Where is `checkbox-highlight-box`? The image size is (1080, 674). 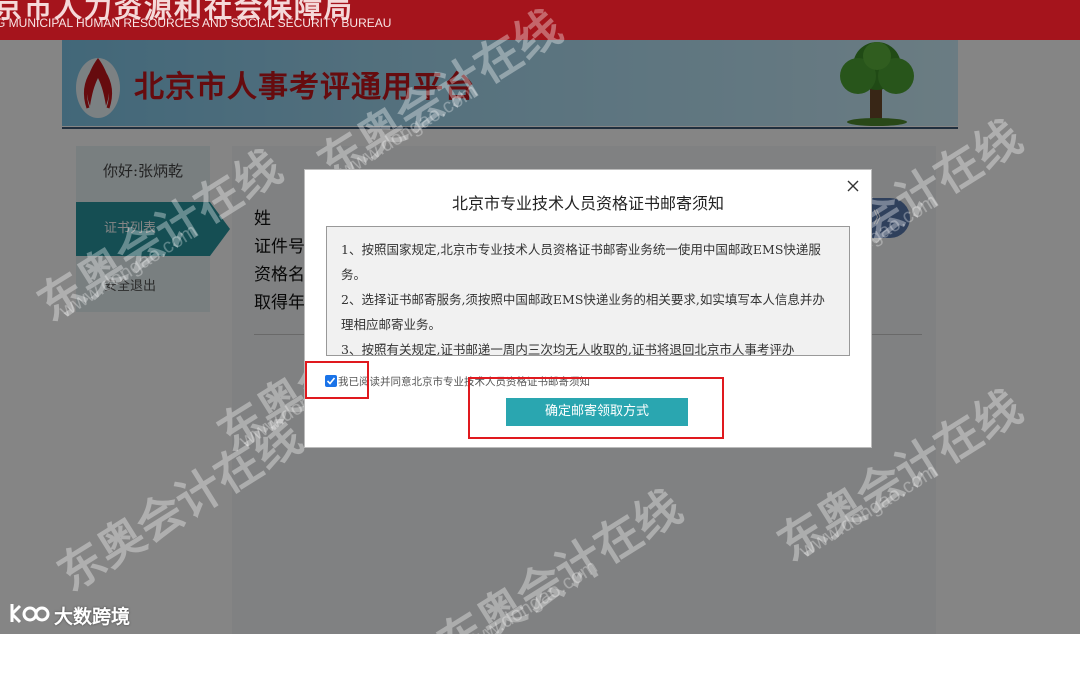 checkbox-highlight-box is located at coordinates (337, 380).